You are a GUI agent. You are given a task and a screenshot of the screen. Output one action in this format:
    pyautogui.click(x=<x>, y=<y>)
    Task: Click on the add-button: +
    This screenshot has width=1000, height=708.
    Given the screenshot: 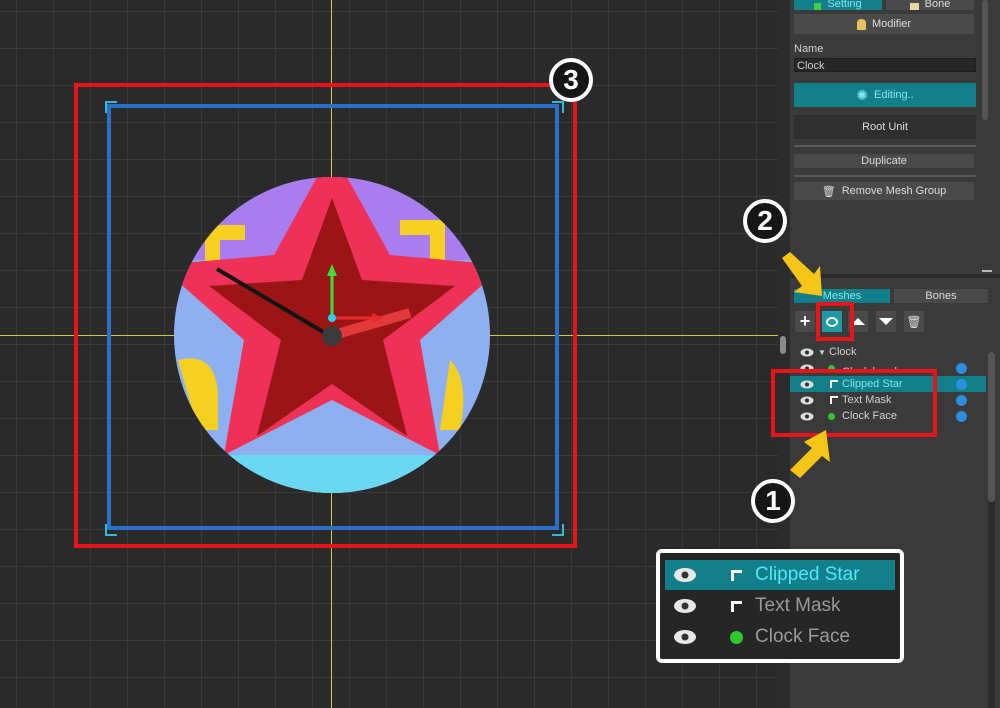 What is the action you would take?
    pyautogui.click(x=805, y=321)
    